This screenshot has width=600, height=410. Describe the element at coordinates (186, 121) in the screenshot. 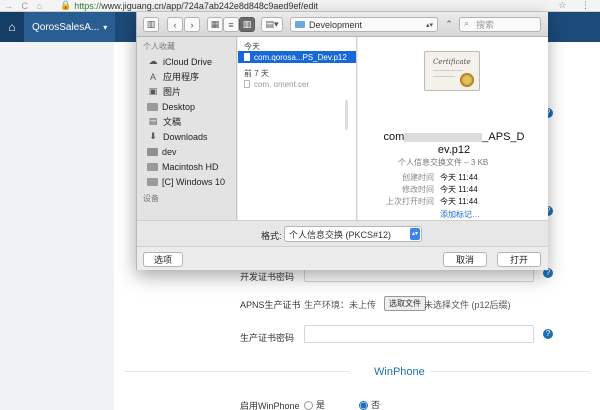

I see `sidebar-item-documents: ▤ 文稿` at that location.